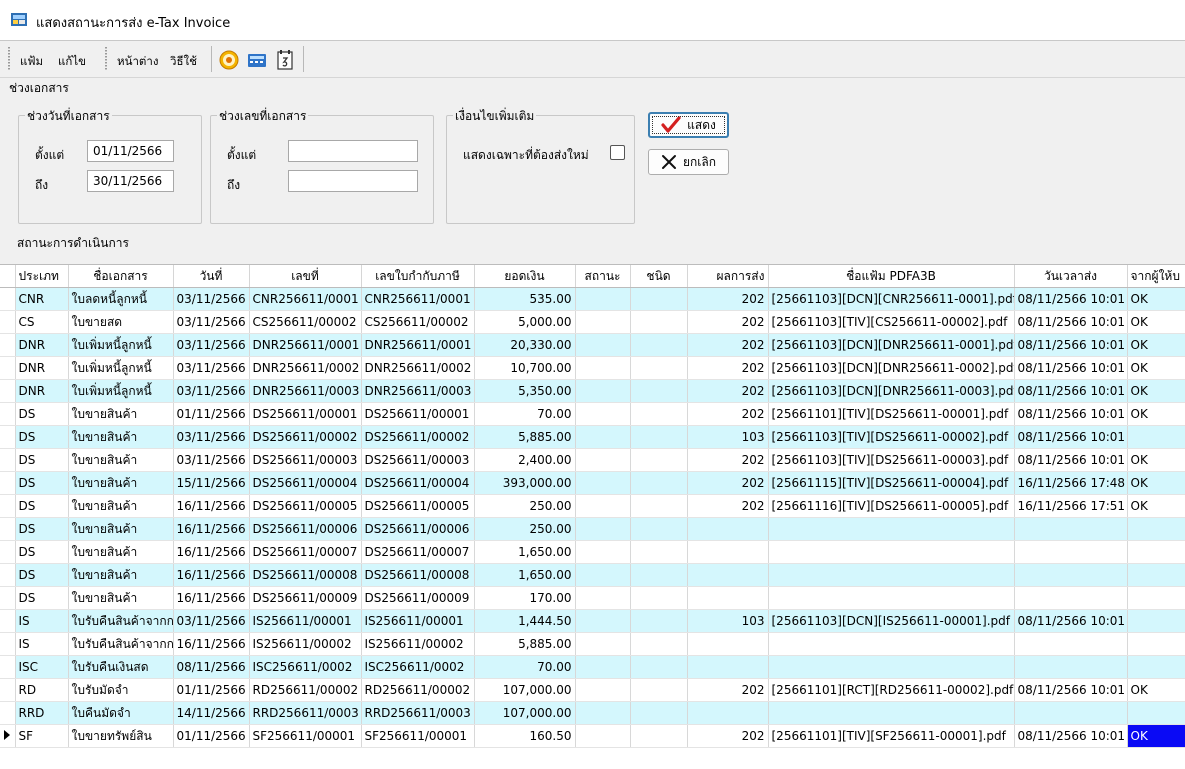 The height and width of the screenshot is (769, 1185). I want to click on col-doc-name-cell: ใบคืนมัดจำ, so click(121, 713).